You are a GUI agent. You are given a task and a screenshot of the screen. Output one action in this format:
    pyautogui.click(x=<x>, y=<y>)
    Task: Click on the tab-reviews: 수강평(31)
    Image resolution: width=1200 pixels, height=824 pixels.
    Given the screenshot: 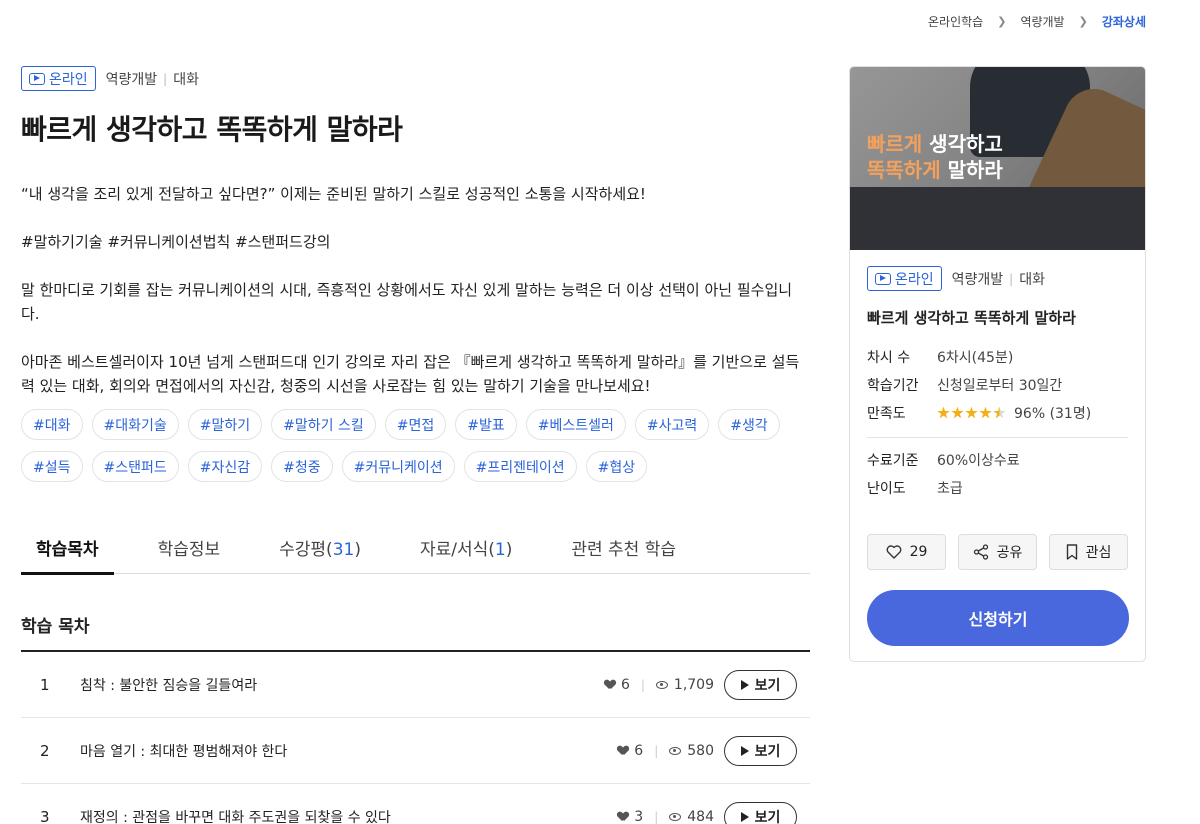 What is the action you would take?
    pyautogui.click(x=320, y=550)
    